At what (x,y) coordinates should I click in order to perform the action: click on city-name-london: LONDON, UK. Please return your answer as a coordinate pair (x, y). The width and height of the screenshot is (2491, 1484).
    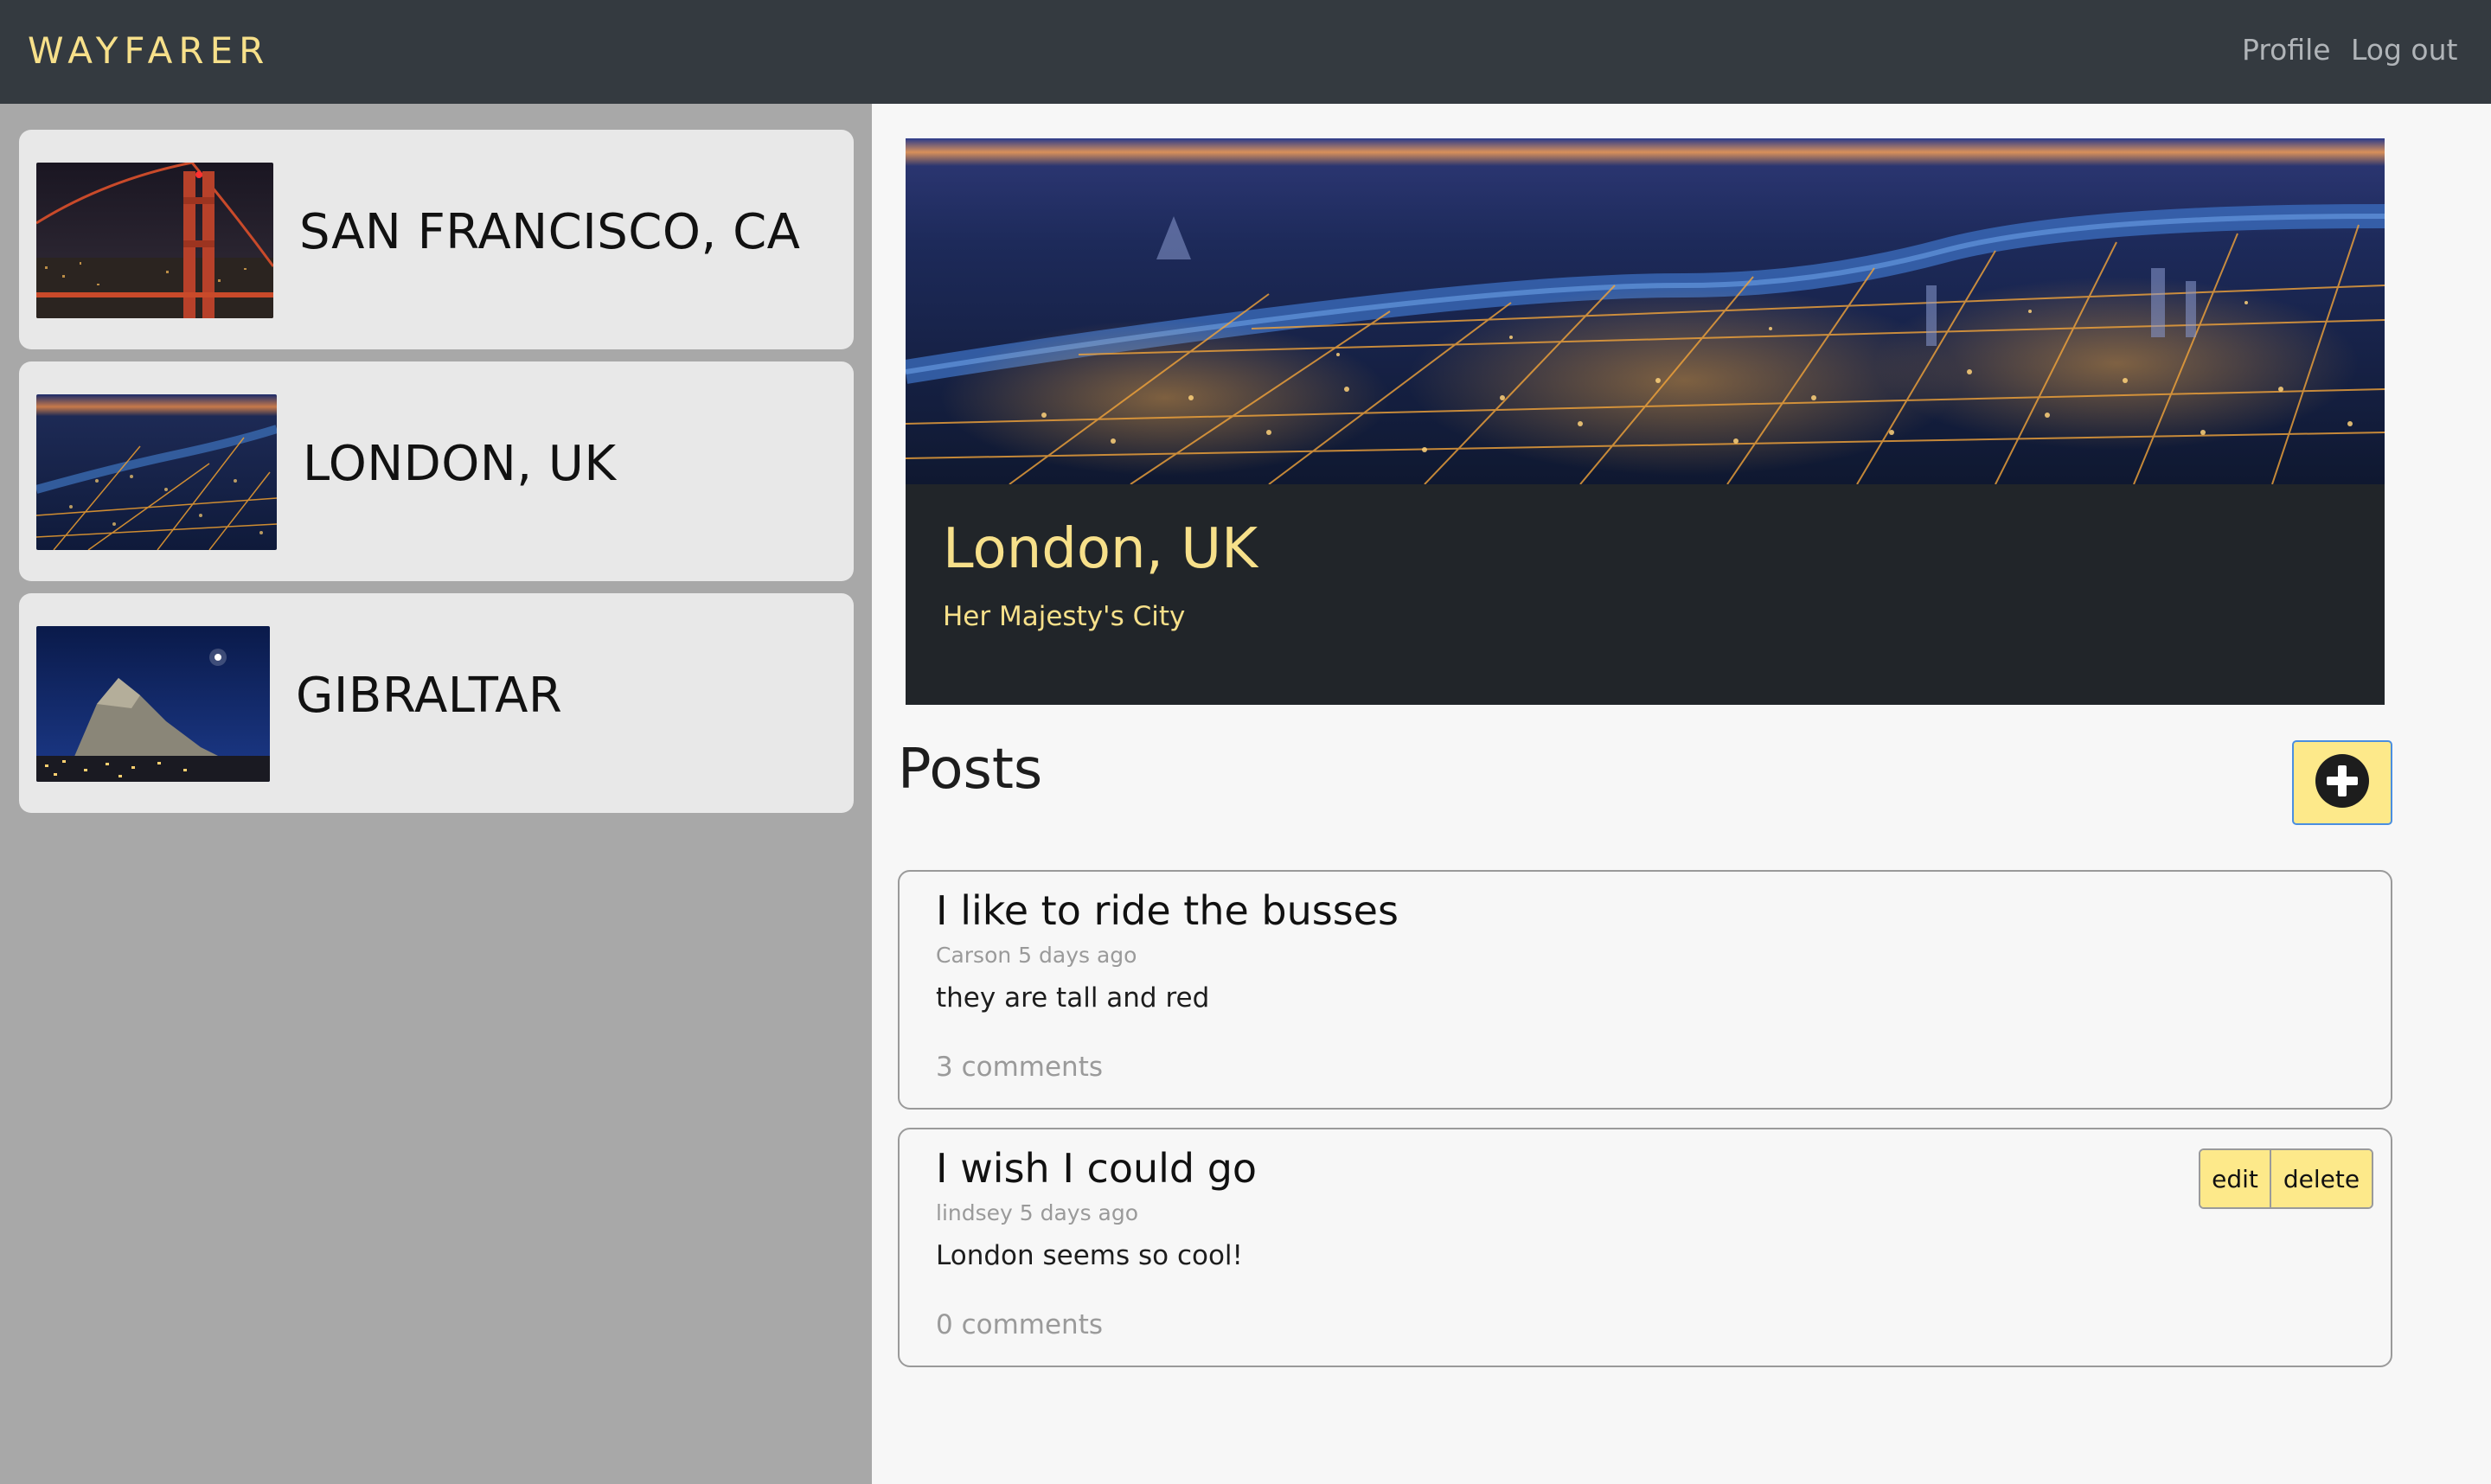
    Looking at the image, I should click on (460, 464).